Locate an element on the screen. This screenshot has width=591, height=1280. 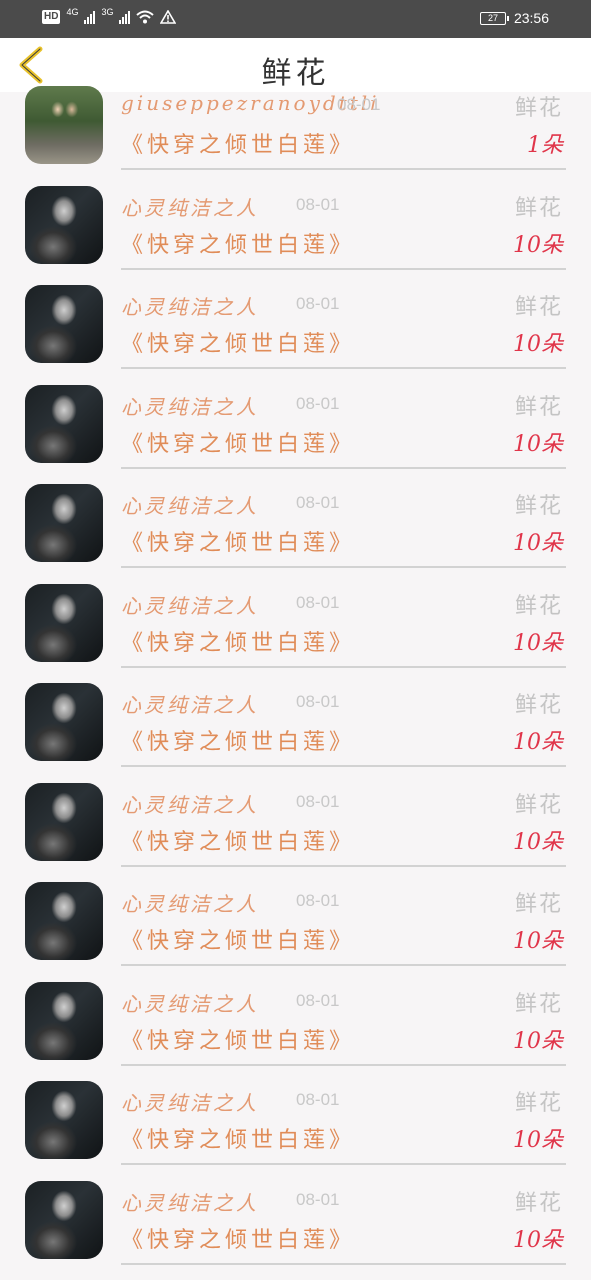
network-3g-label: 3G is located at coordinates (107, 12).